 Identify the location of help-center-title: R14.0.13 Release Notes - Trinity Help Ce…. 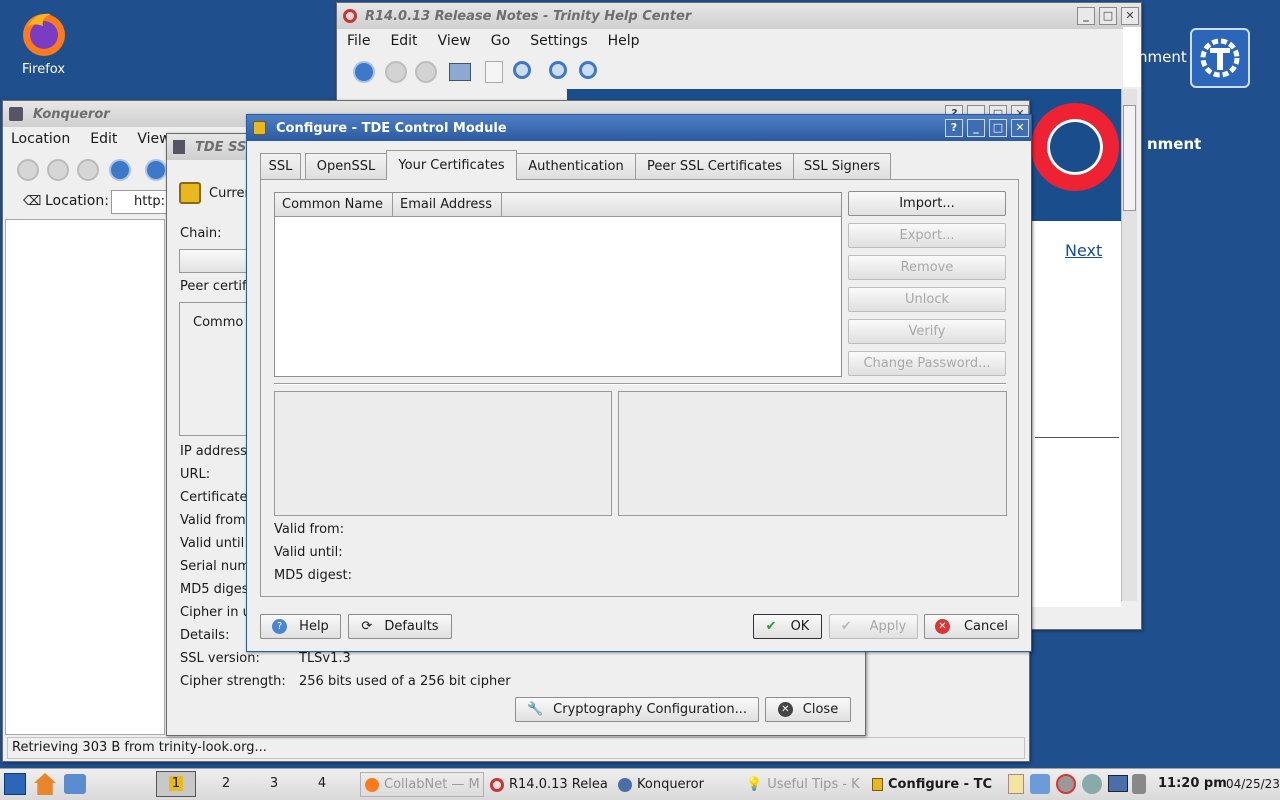
(528, 16).